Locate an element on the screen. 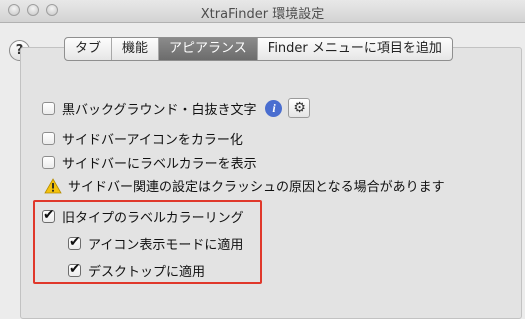 The image size is (525, 319). warning-icon is located at coordinates (53, 185).